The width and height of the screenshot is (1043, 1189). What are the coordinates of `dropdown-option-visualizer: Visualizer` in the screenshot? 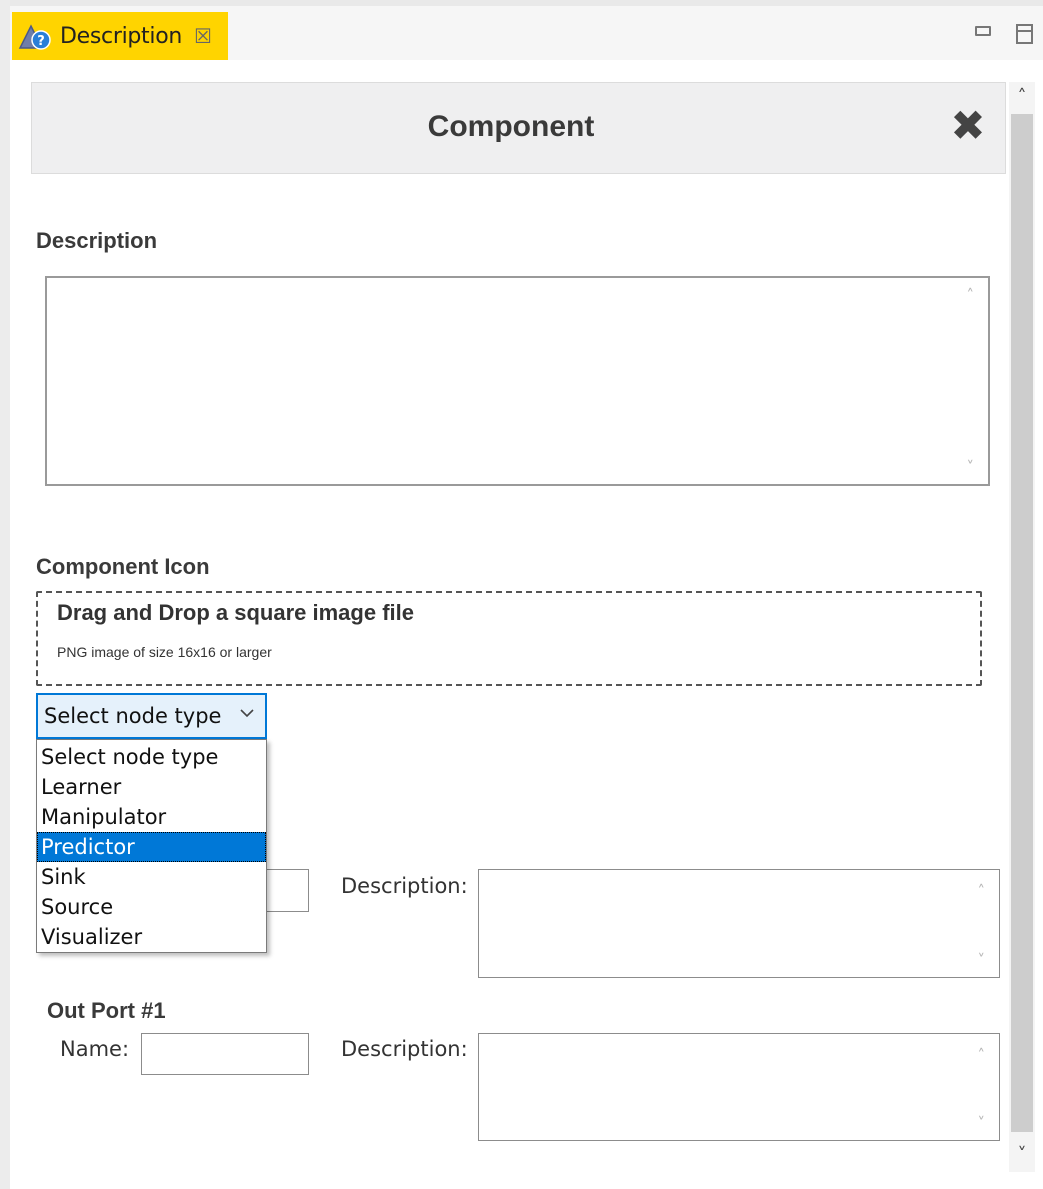 It's located at (151, 937).